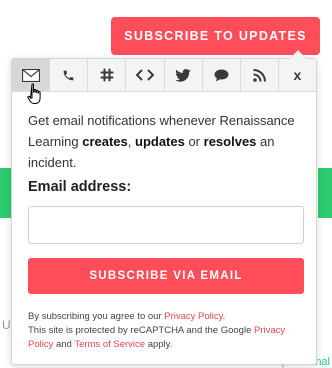 Image resolution: width=332 pixels, height=368 pixels. I want to click on twitter-icon, so click(183, 75).